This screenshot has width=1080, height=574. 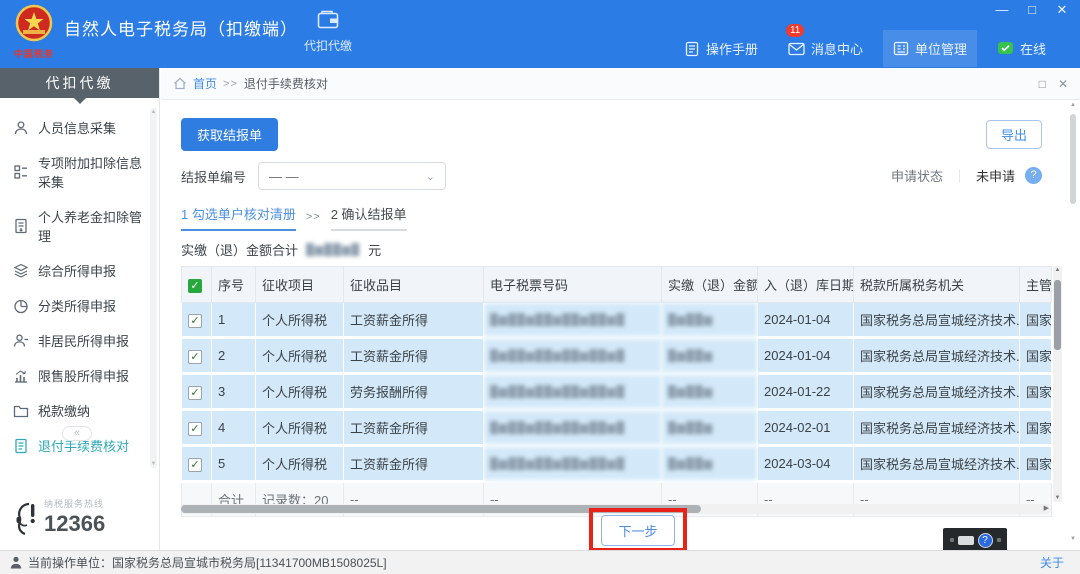 What do you see at coordinates (299, 284) in the screenshot?
I see `col-header-project: 征收项目` at bounding box center [299, 284].